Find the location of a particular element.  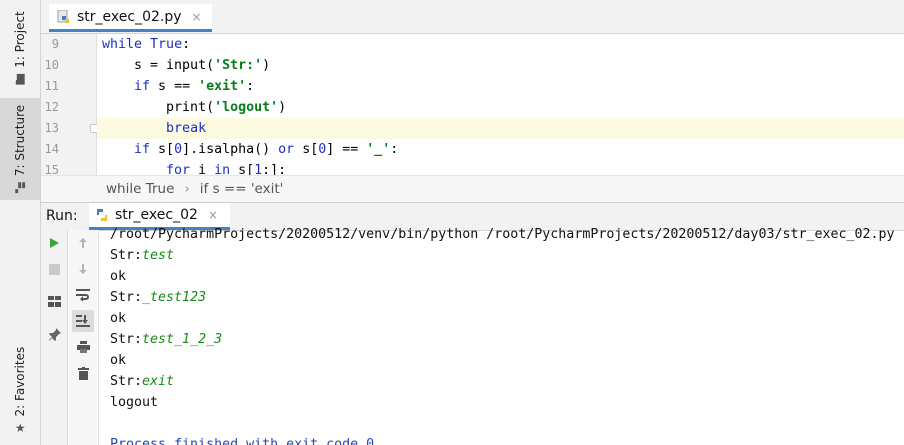

scroll-to-end-icon is located at coordinates (83, 321).